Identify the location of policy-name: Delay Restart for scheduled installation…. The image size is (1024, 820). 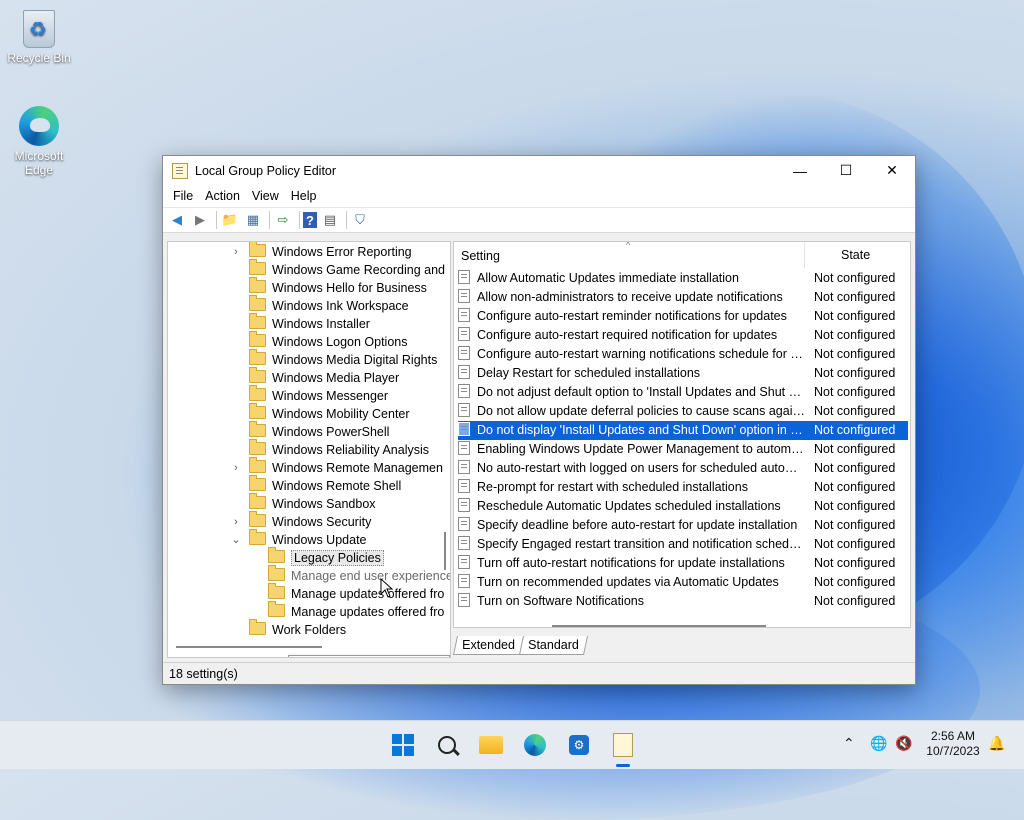
(589, 373).